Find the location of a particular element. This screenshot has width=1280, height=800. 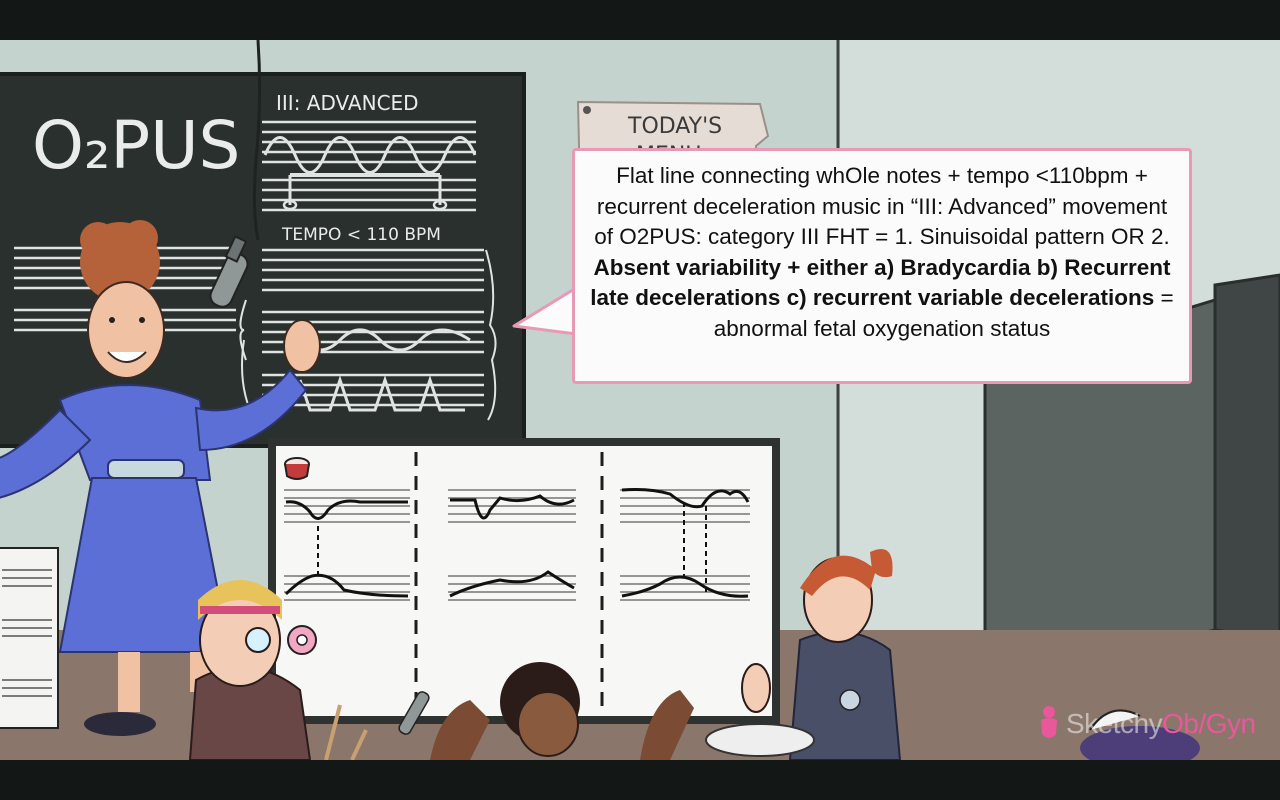

drum-icon is located at coordinates (297, 468).